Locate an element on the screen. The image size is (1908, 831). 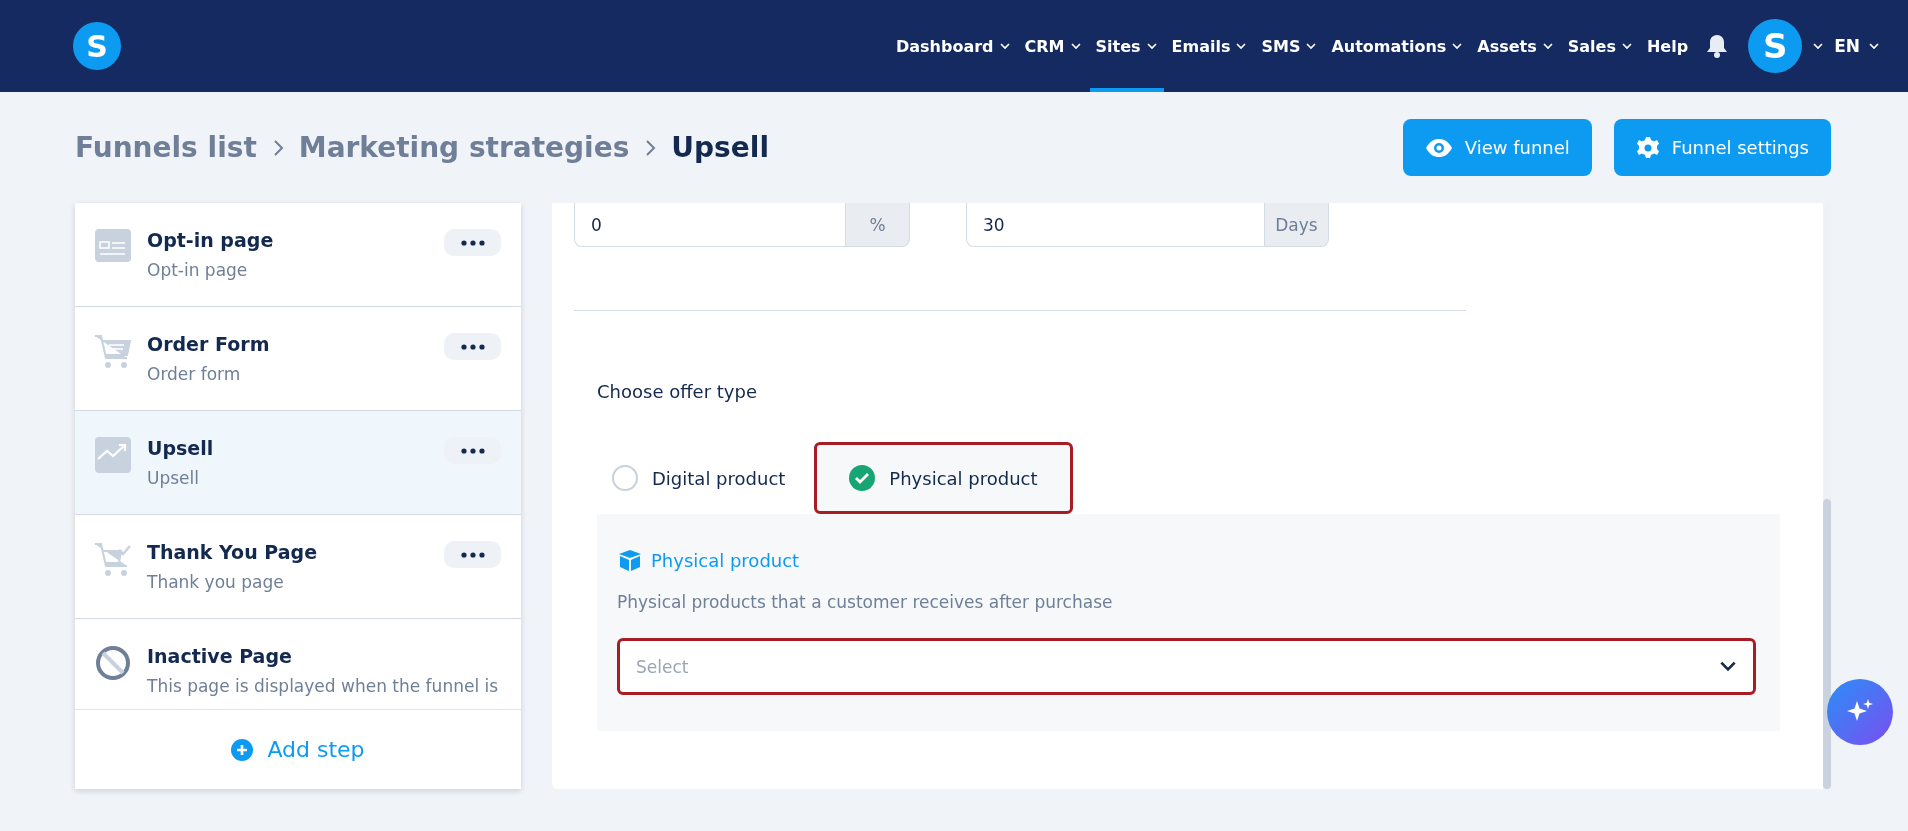
offer-type-label: Choose offer type is located at coordinates (677, 391).